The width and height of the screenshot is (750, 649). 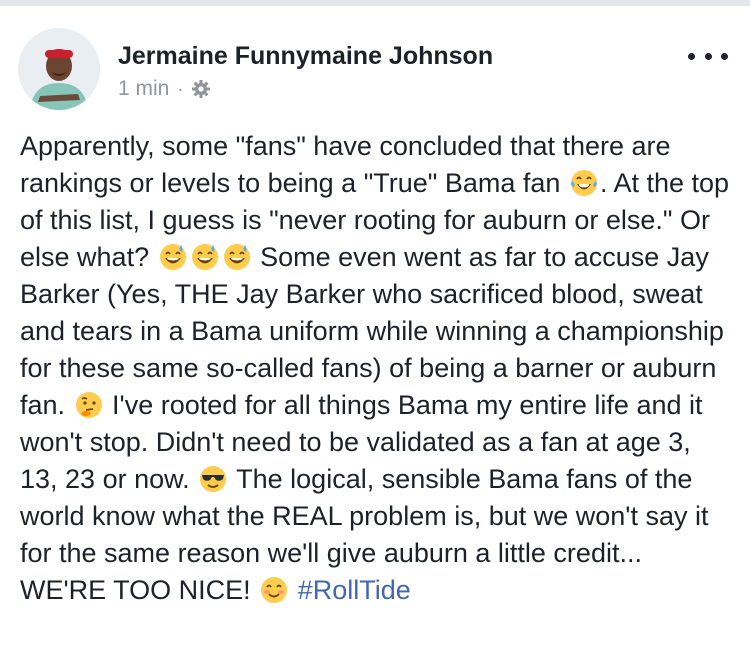 I want to click on avatar, so click(x=59, y=69).